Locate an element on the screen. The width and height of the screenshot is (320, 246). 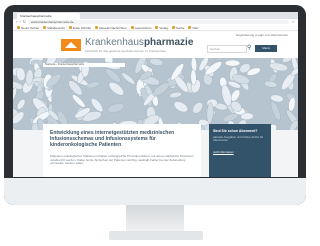
browser-tab-strip: Krankenhauspharmazie is located at coordinates (155, 15).